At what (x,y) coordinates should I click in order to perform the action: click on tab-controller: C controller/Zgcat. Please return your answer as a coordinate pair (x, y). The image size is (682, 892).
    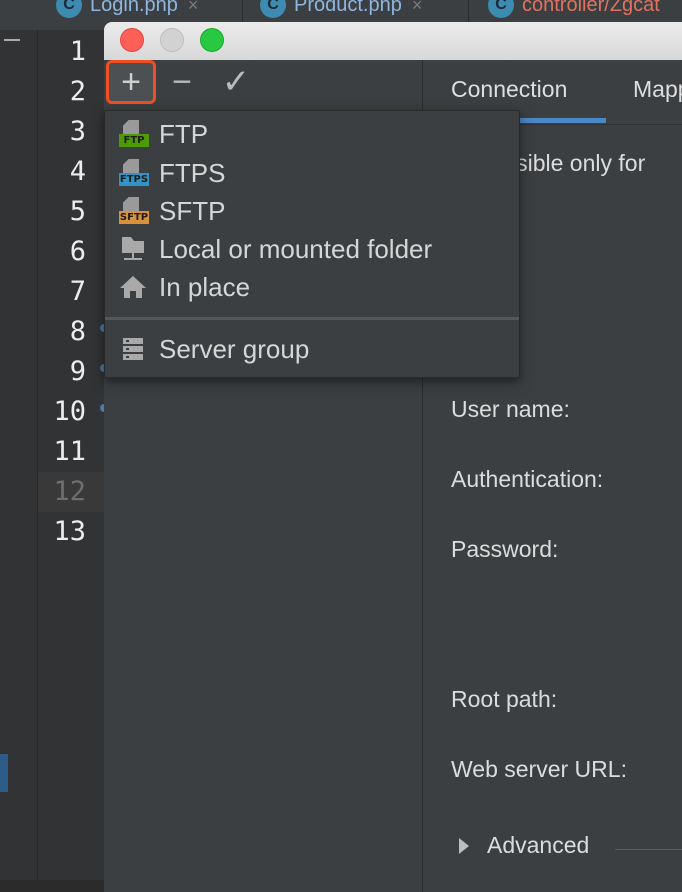
    Looking at the image, I should click on (574, 9).